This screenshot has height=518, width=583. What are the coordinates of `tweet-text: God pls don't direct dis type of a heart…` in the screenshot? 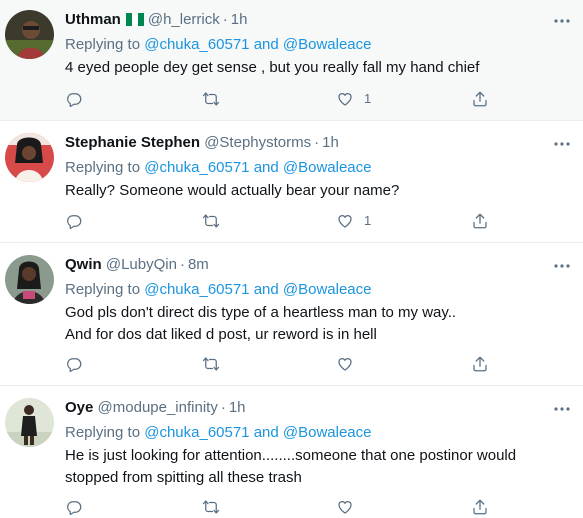 It's located at (261, 323).